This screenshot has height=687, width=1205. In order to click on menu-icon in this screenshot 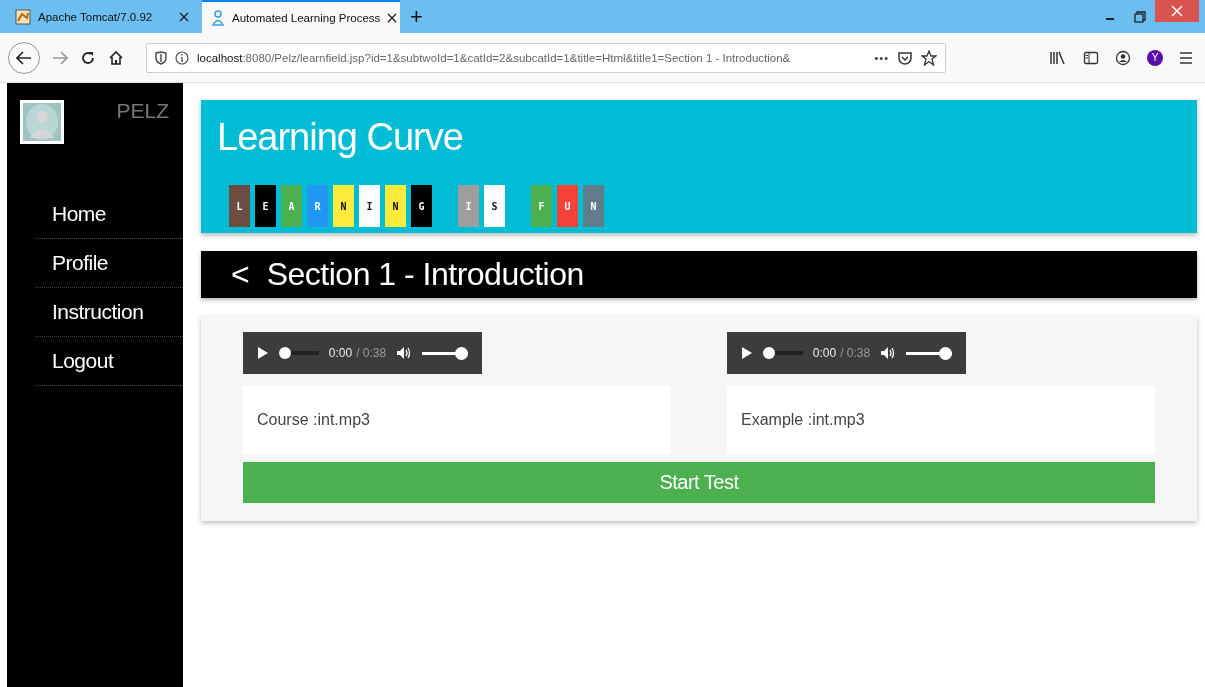, I will do `click(1186, 57)`.